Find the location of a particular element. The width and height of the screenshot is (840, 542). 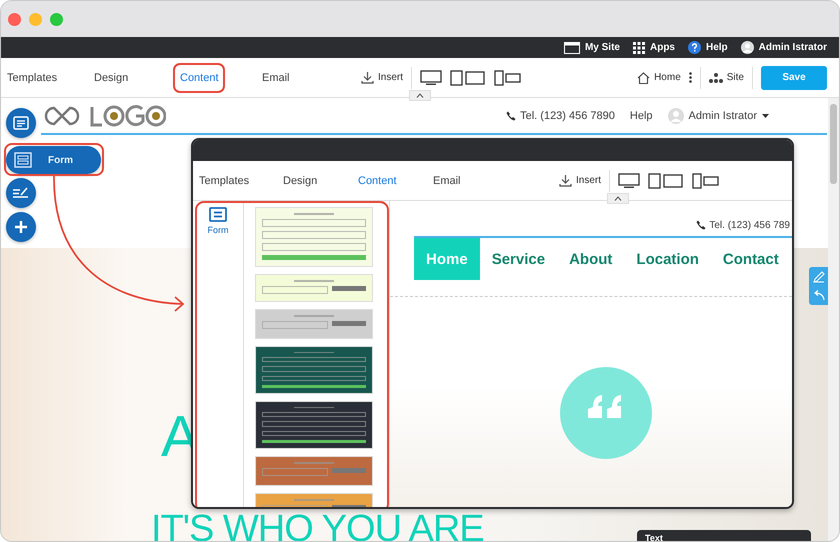

nav-link: Location is located at coordinates (667, 259).